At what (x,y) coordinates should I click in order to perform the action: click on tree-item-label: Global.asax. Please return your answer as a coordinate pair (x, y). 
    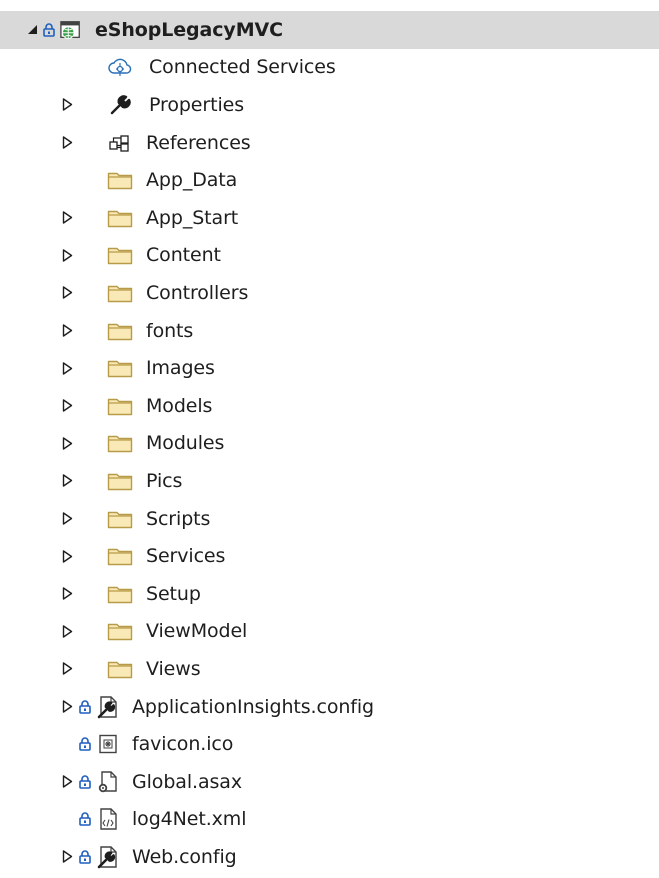
    Looking at the image, I should click on (187, 781).